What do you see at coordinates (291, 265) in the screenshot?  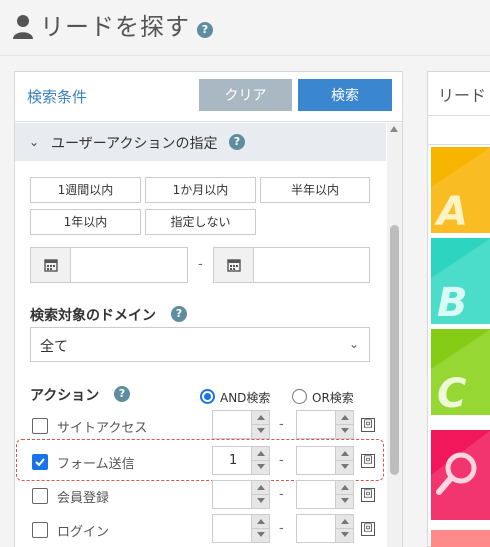 I see `date-to-input` at bounding box center [291, 265].